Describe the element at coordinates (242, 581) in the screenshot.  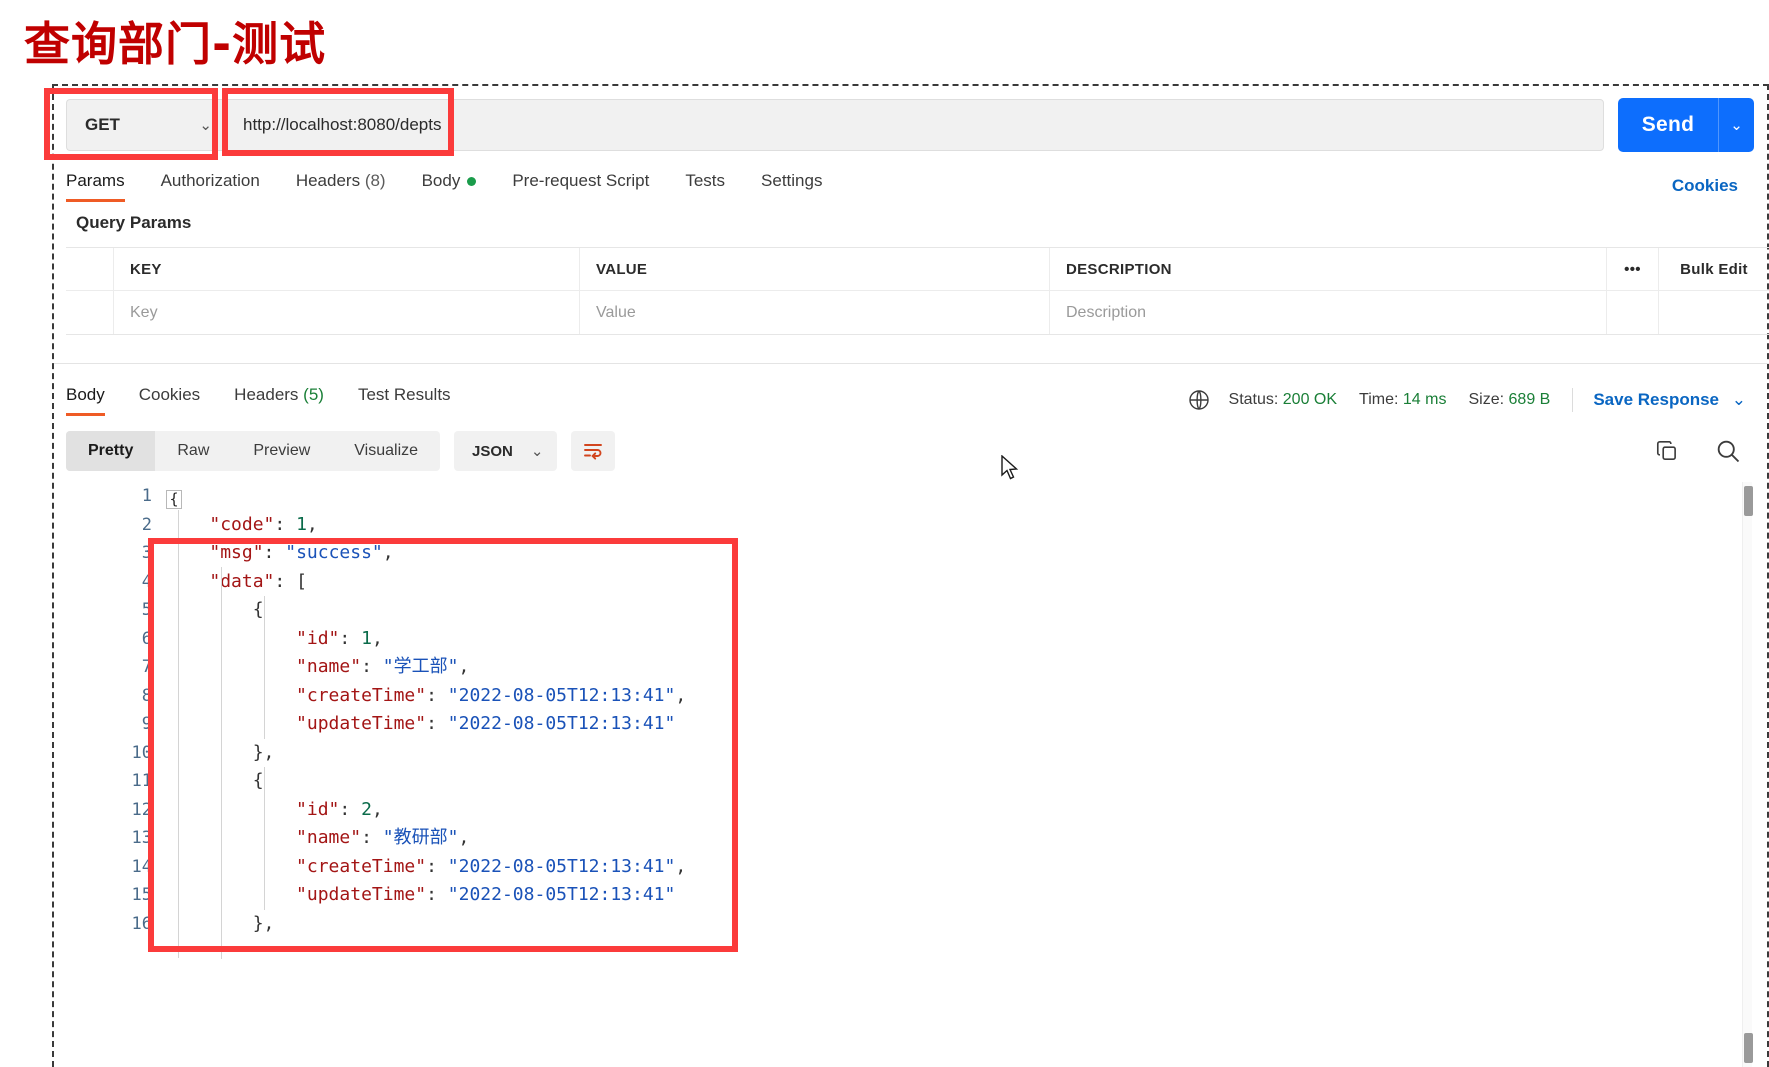
I see `code-token: "data"` at that location.